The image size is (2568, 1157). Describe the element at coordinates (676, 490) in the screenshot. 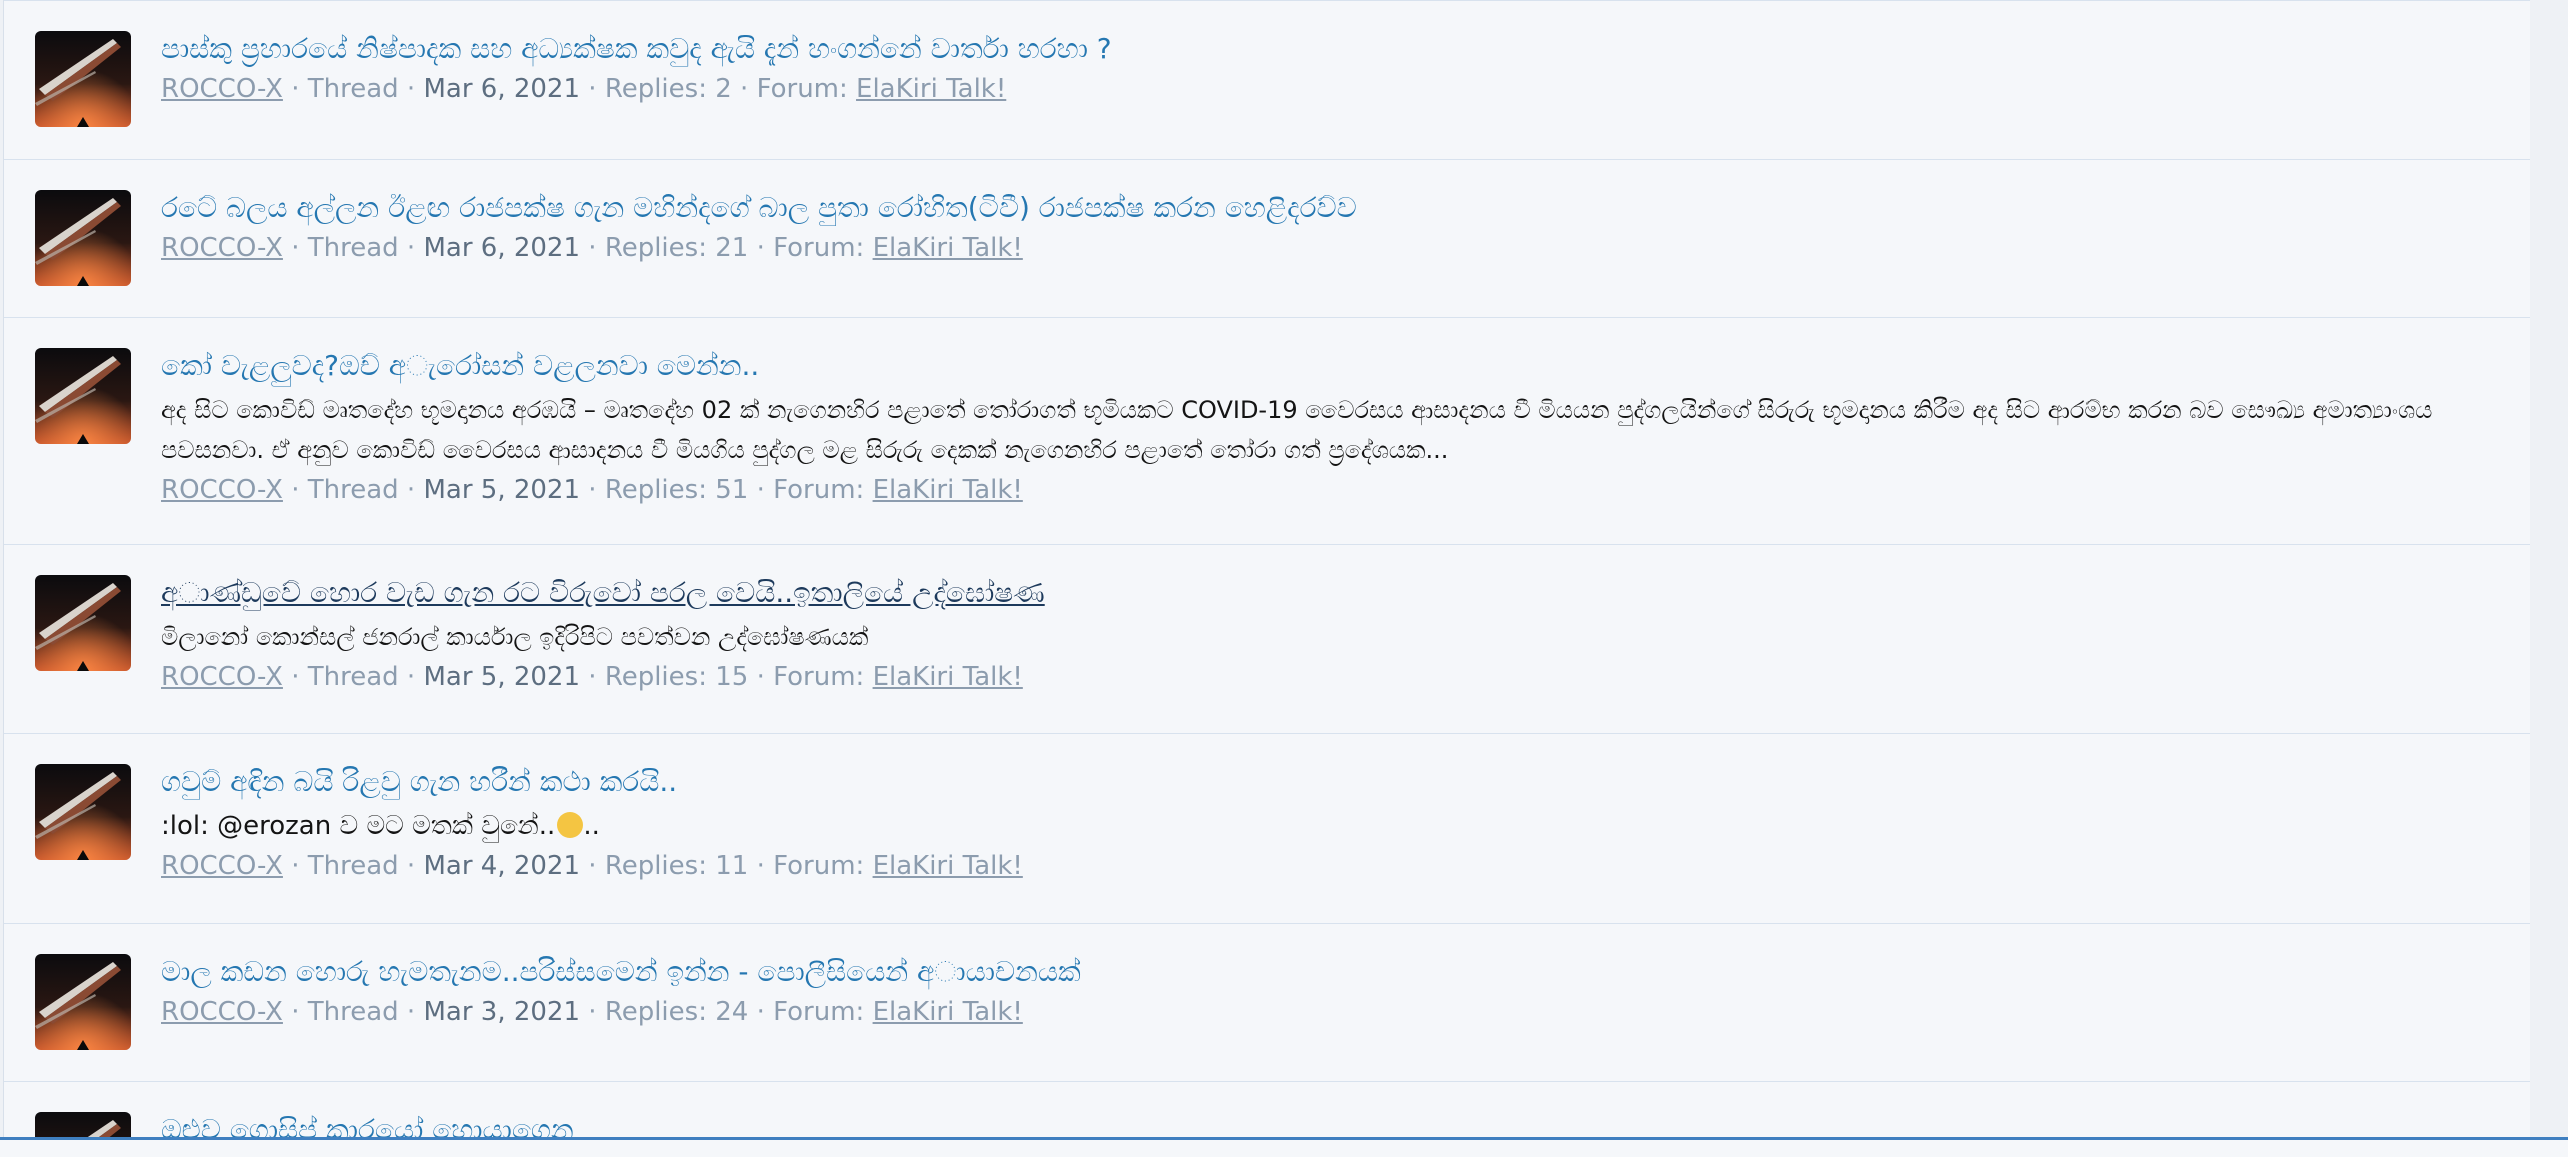

I see `reply-count: Replies: 51` at that location.